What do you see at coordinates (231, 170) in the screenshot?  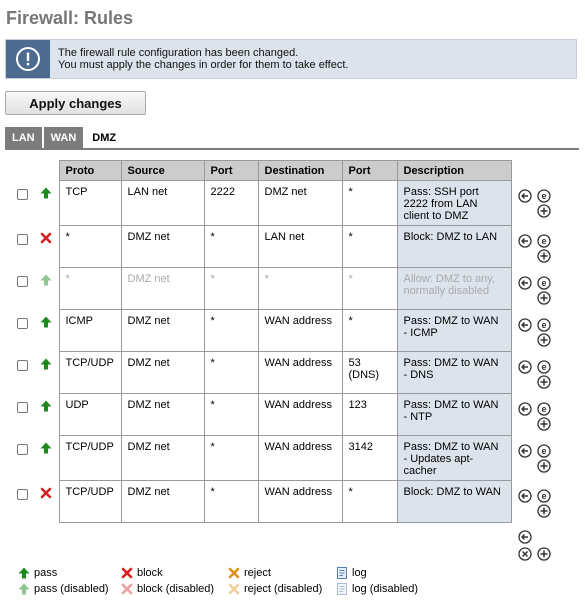 I see `header-port: Port` at bounding box center [231, 170].